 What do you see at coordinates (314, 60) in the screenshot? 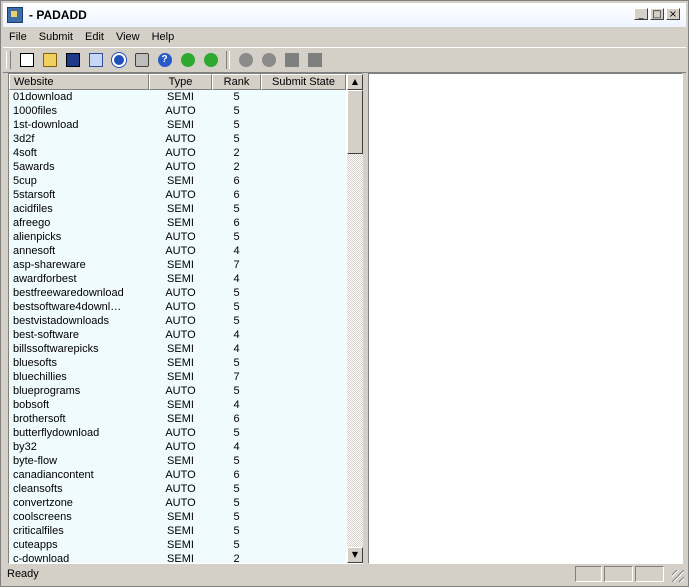
I see `refresh-button` at bounding box center [314, 60].